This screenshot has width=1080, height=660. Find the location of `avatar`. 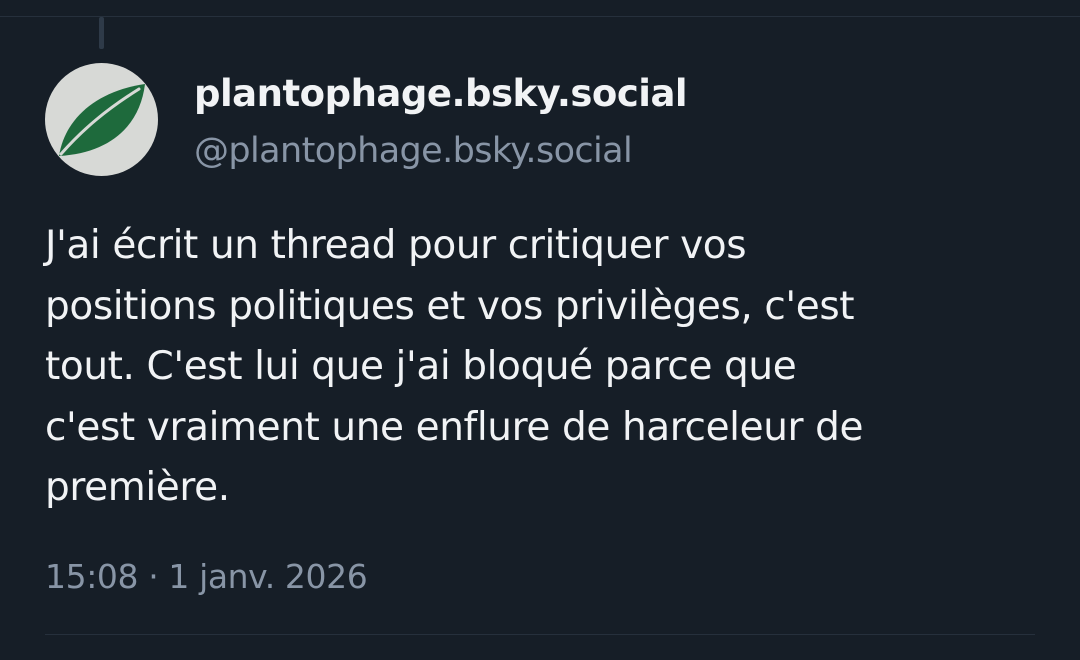

avatar is located at coordinates (101, 119).